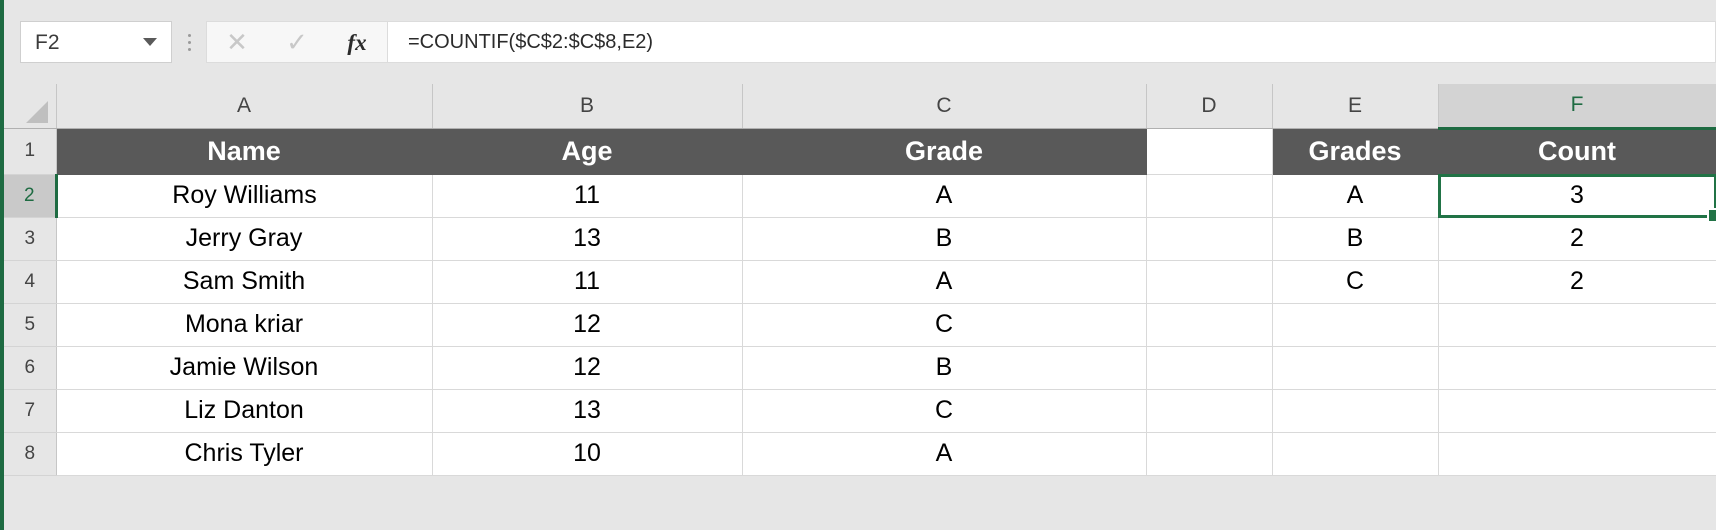  I want to click on grid-row: 3 Jerry Gray 13 B B 2, so click(860, 239).